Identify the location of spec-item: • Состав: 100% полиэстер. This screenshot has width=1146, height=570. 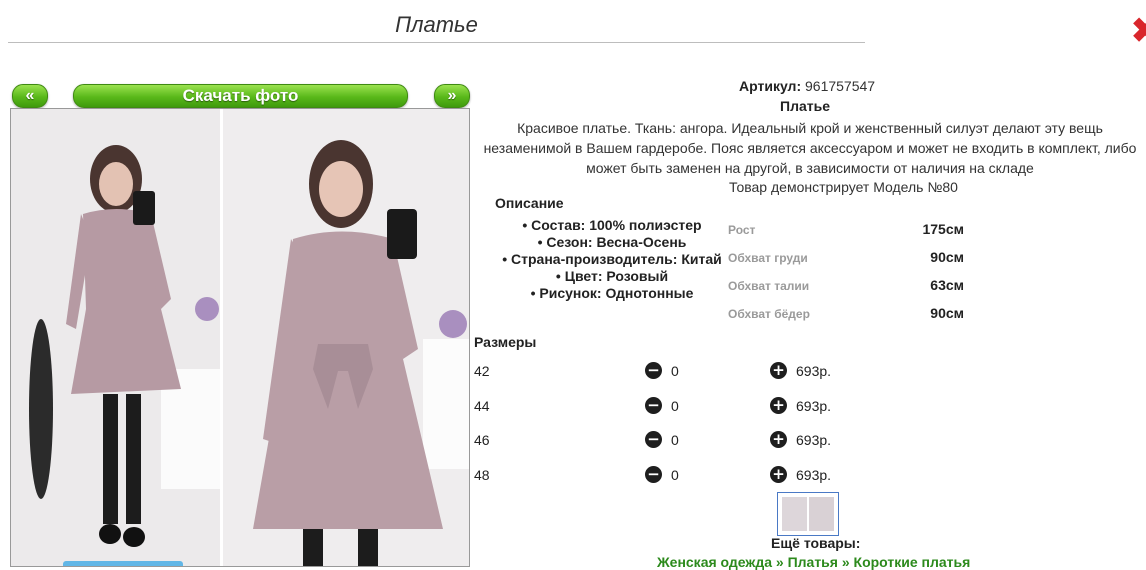
(612, 225).